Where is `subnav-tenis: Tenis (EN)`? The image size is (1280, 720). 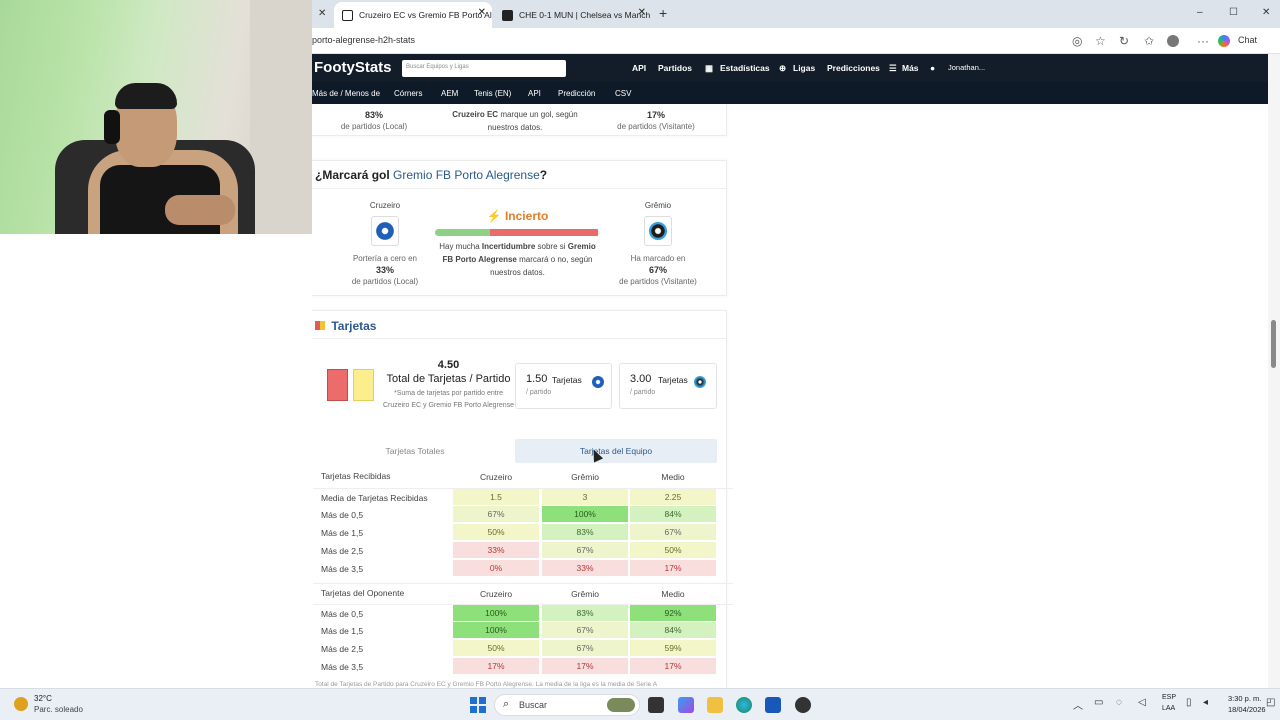
subnav-tenis: Tenis (EN) is located at coordinates (492, 93).